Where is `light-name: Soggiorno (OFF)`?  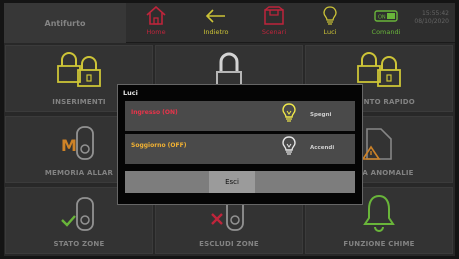
light-name: Soggiorno (OFF) is located at coordinates (159, 145).